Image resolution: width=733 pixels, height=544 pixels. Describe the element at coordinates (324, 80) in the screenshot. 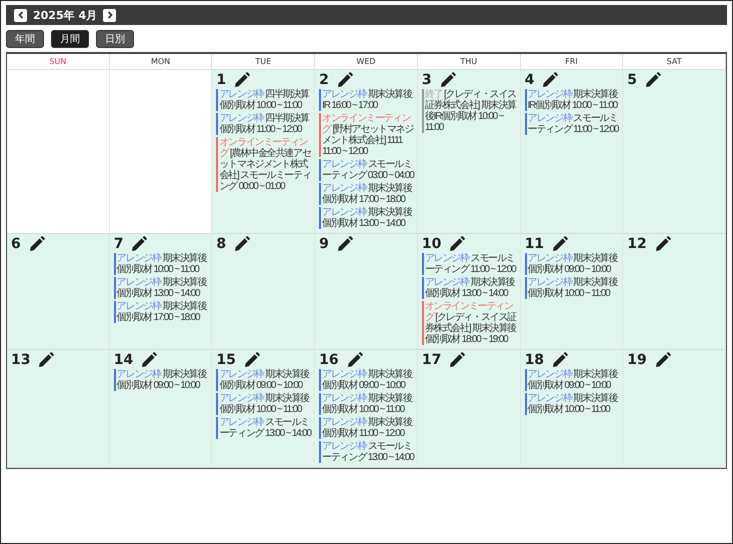

I see `day-number: 2` at that location.